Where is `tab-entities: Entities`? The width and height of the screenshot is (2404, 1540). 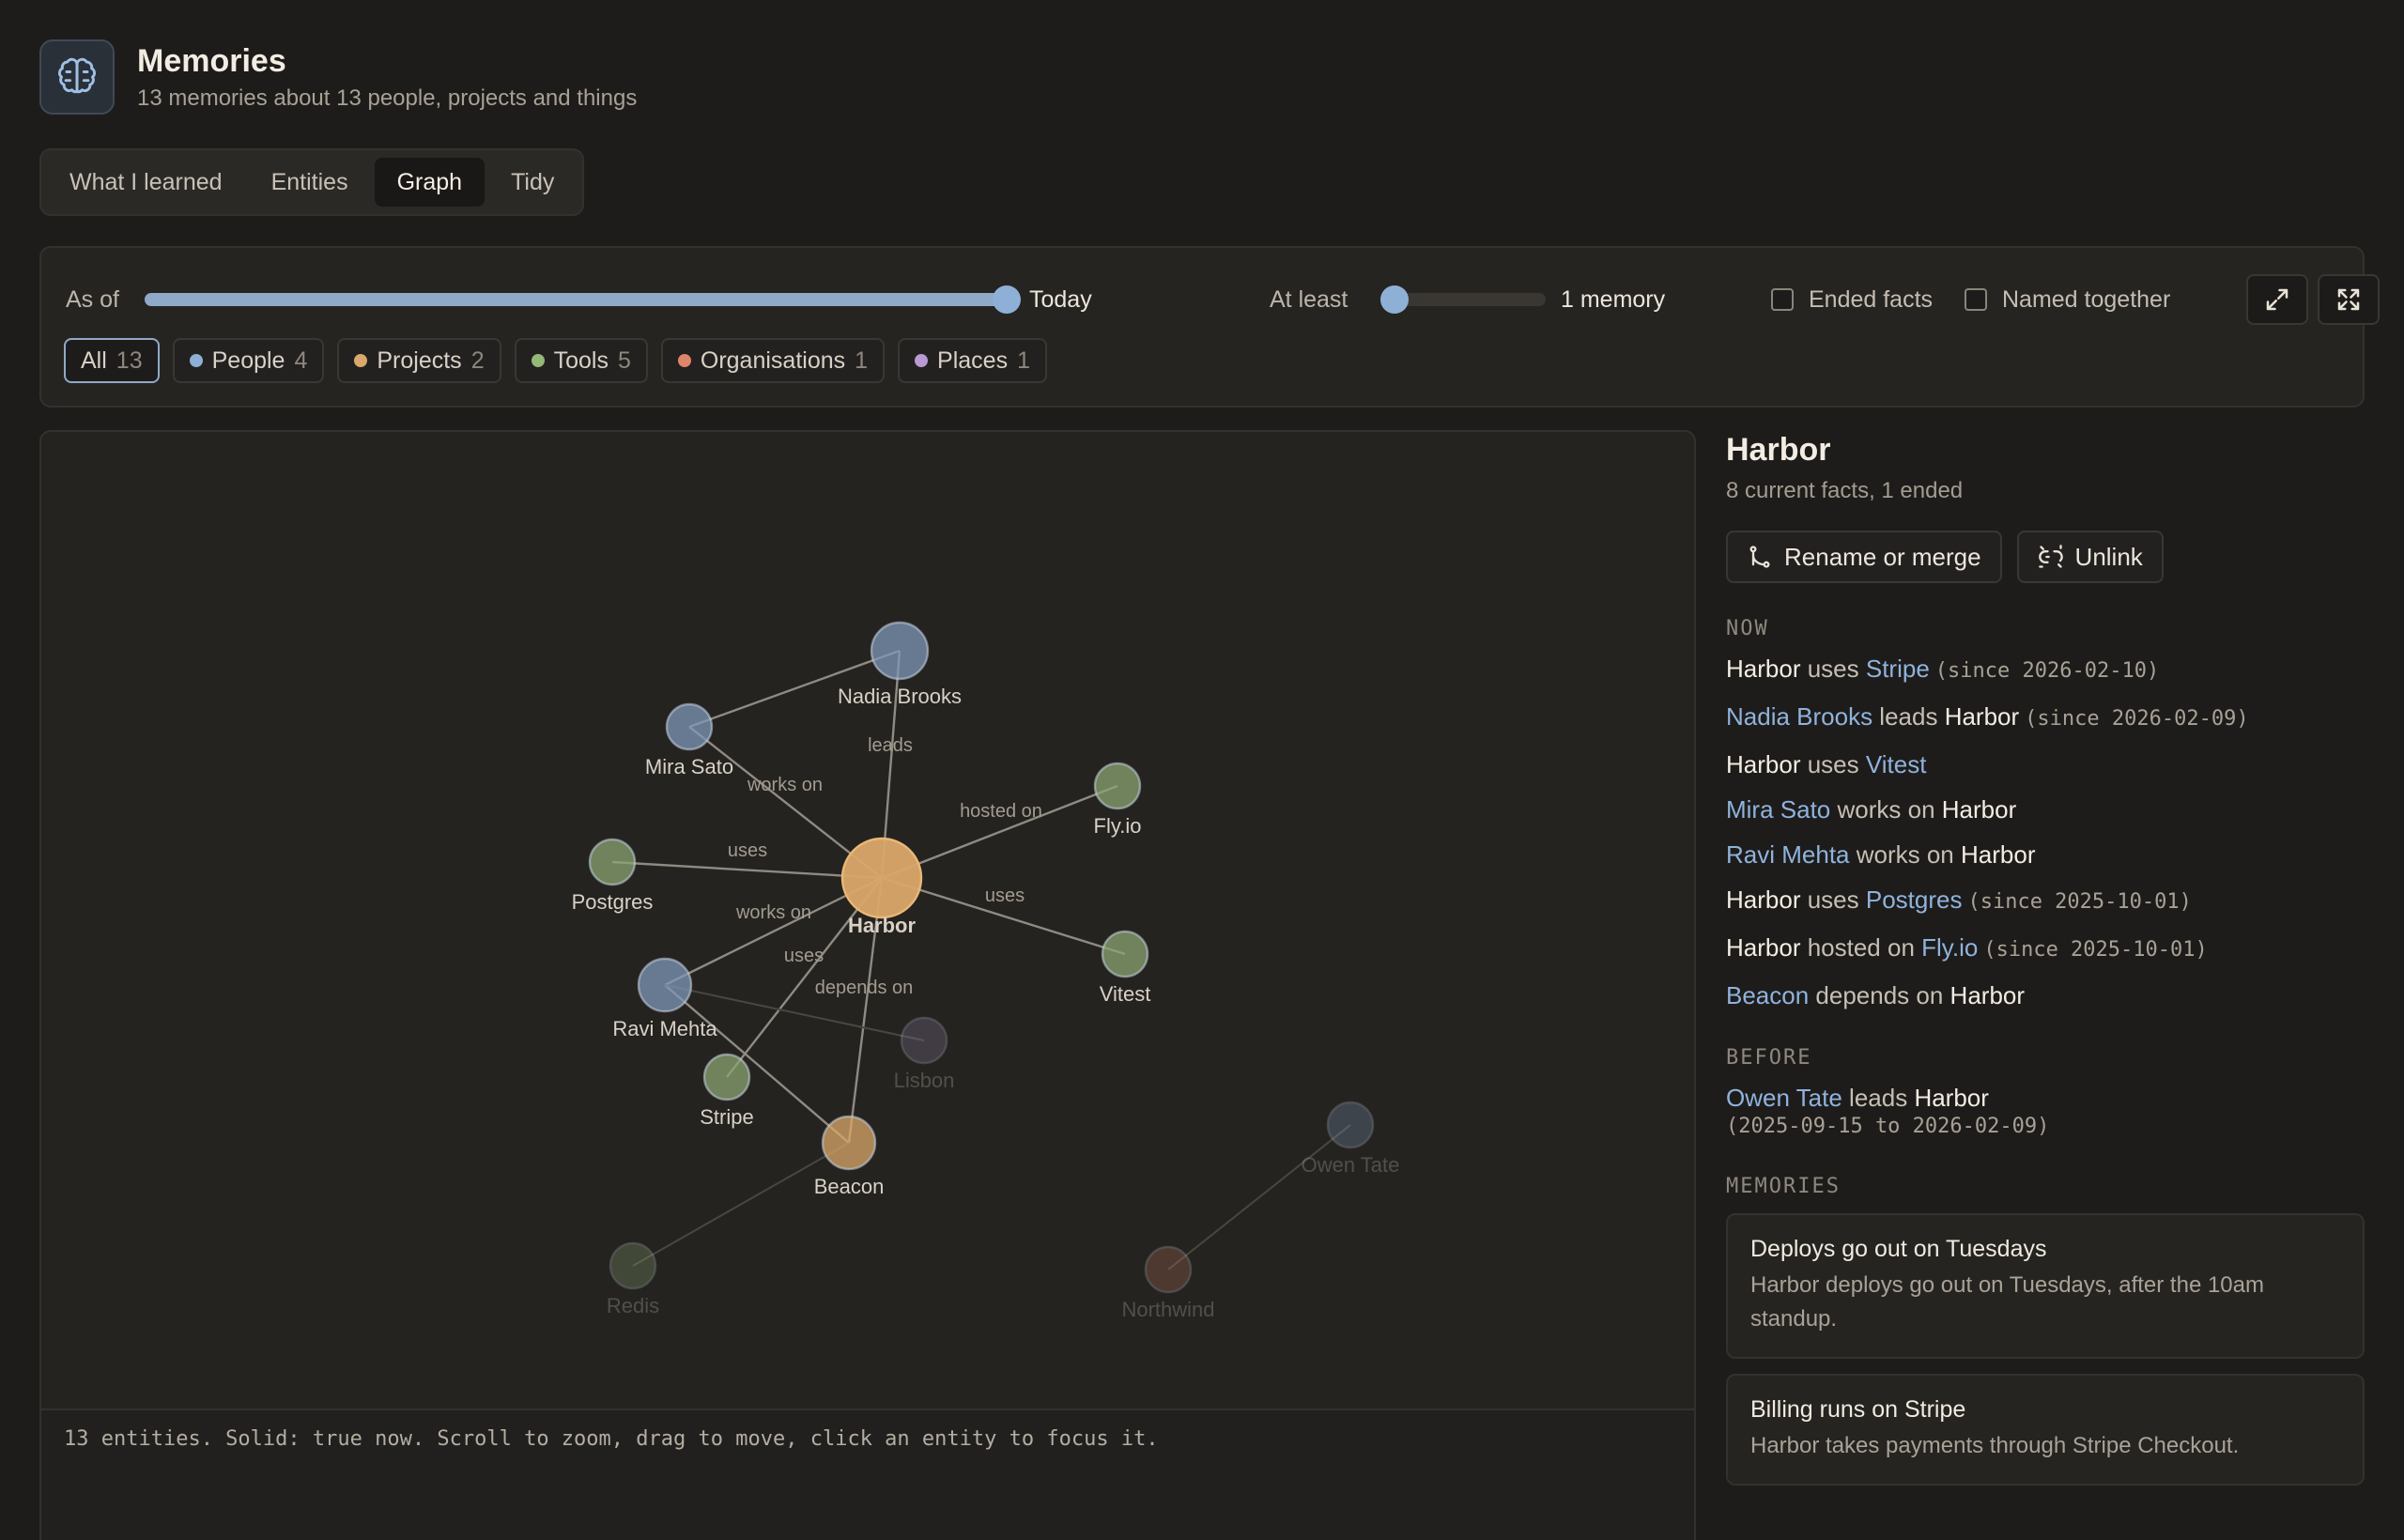
tab-entities: Entities is located at coordinates (310, 182).